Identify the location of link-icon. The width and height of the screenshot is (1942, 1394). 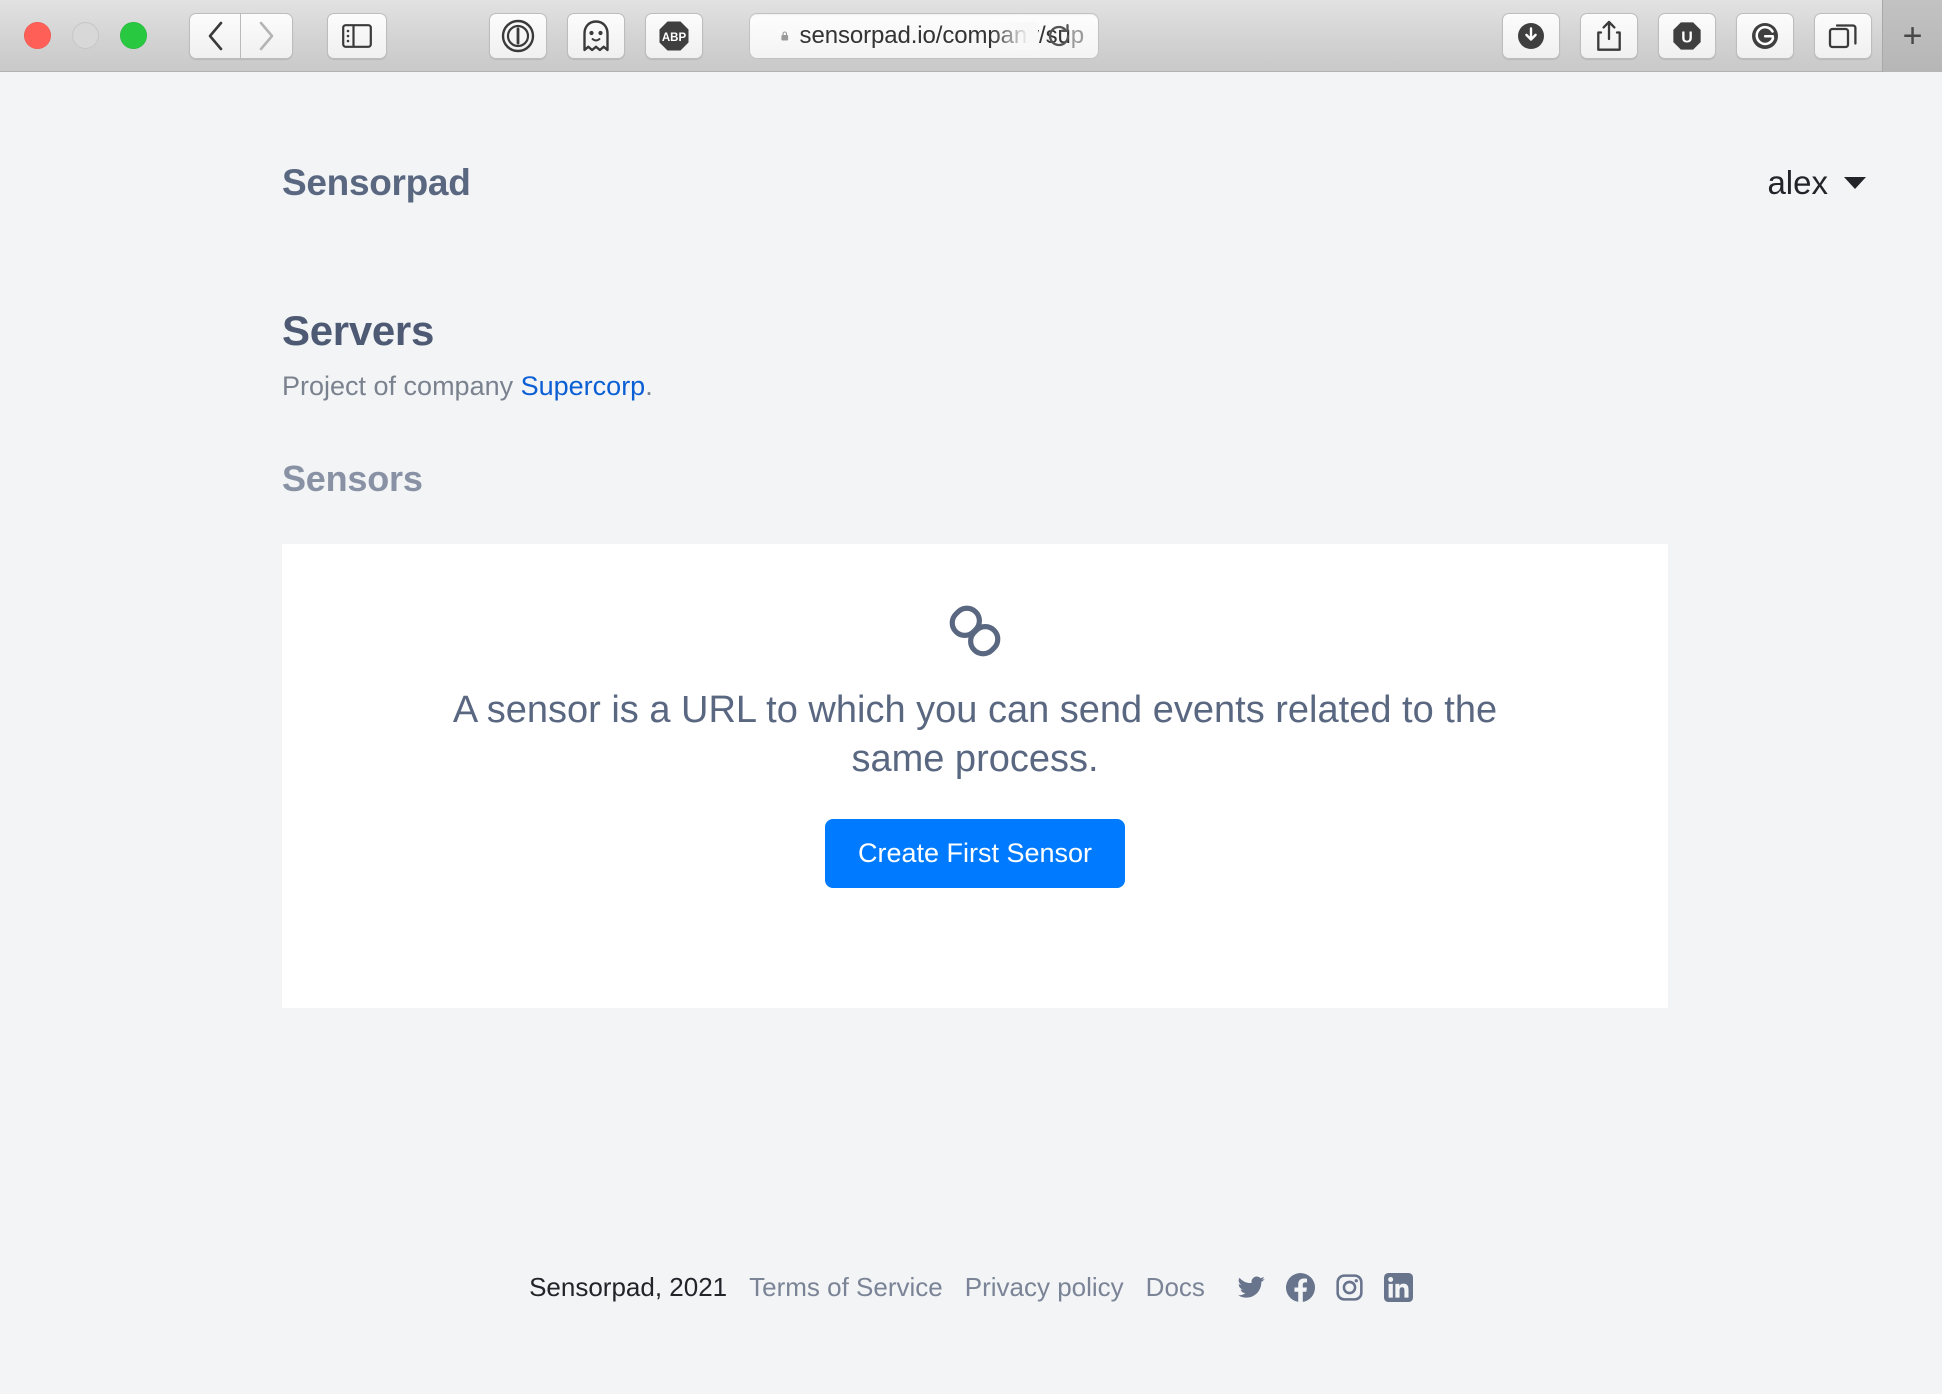
(975, 631).